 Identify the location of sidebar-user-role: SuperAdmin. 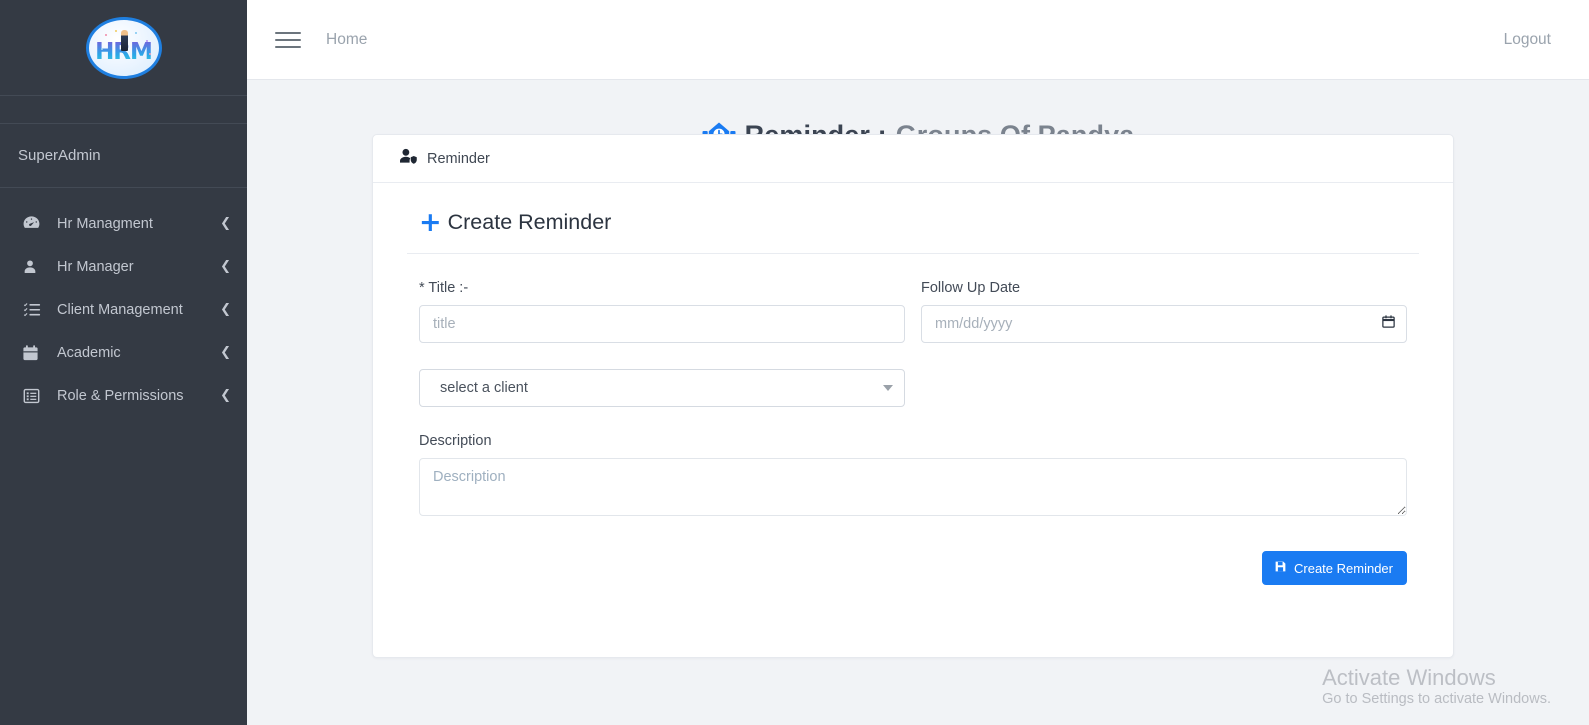
(123, 156).